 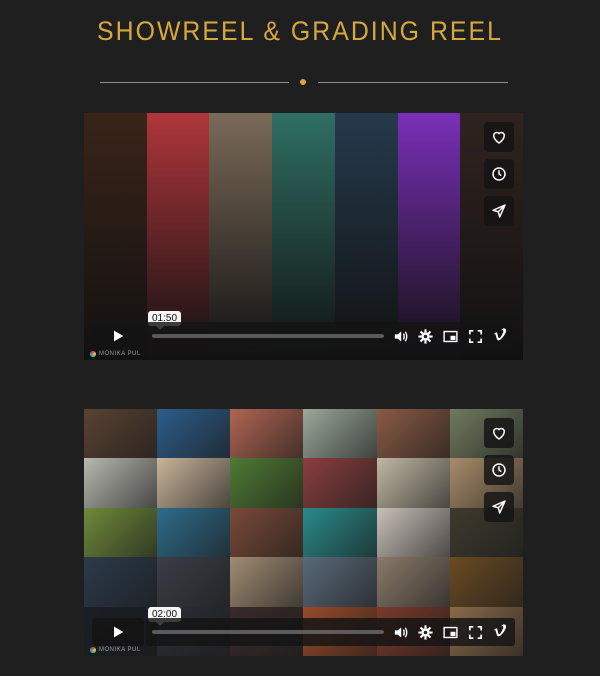 I want to click on page-title: SHOWREEL & GRADING REEL, so click(x=300, y=31).